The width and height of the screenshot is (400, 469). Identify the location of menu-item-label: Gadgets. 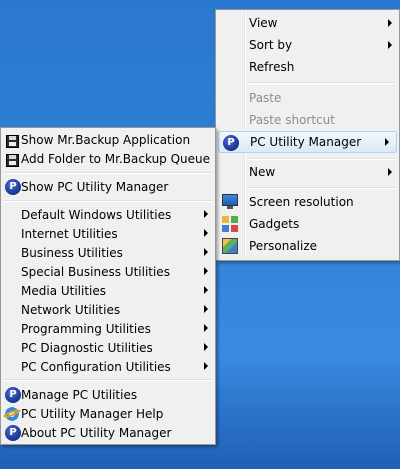
(274, 224).